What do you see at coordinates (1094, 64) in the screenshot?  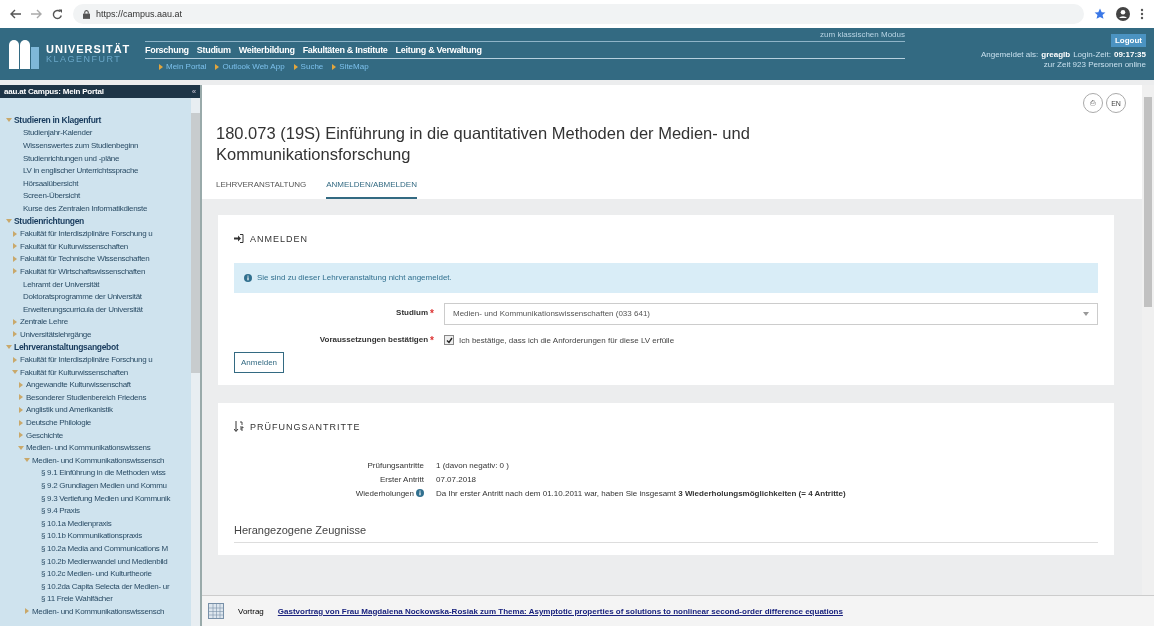 I see `online-count: zur Zeit 923 Personen online` at bounding box center [1094, 64].